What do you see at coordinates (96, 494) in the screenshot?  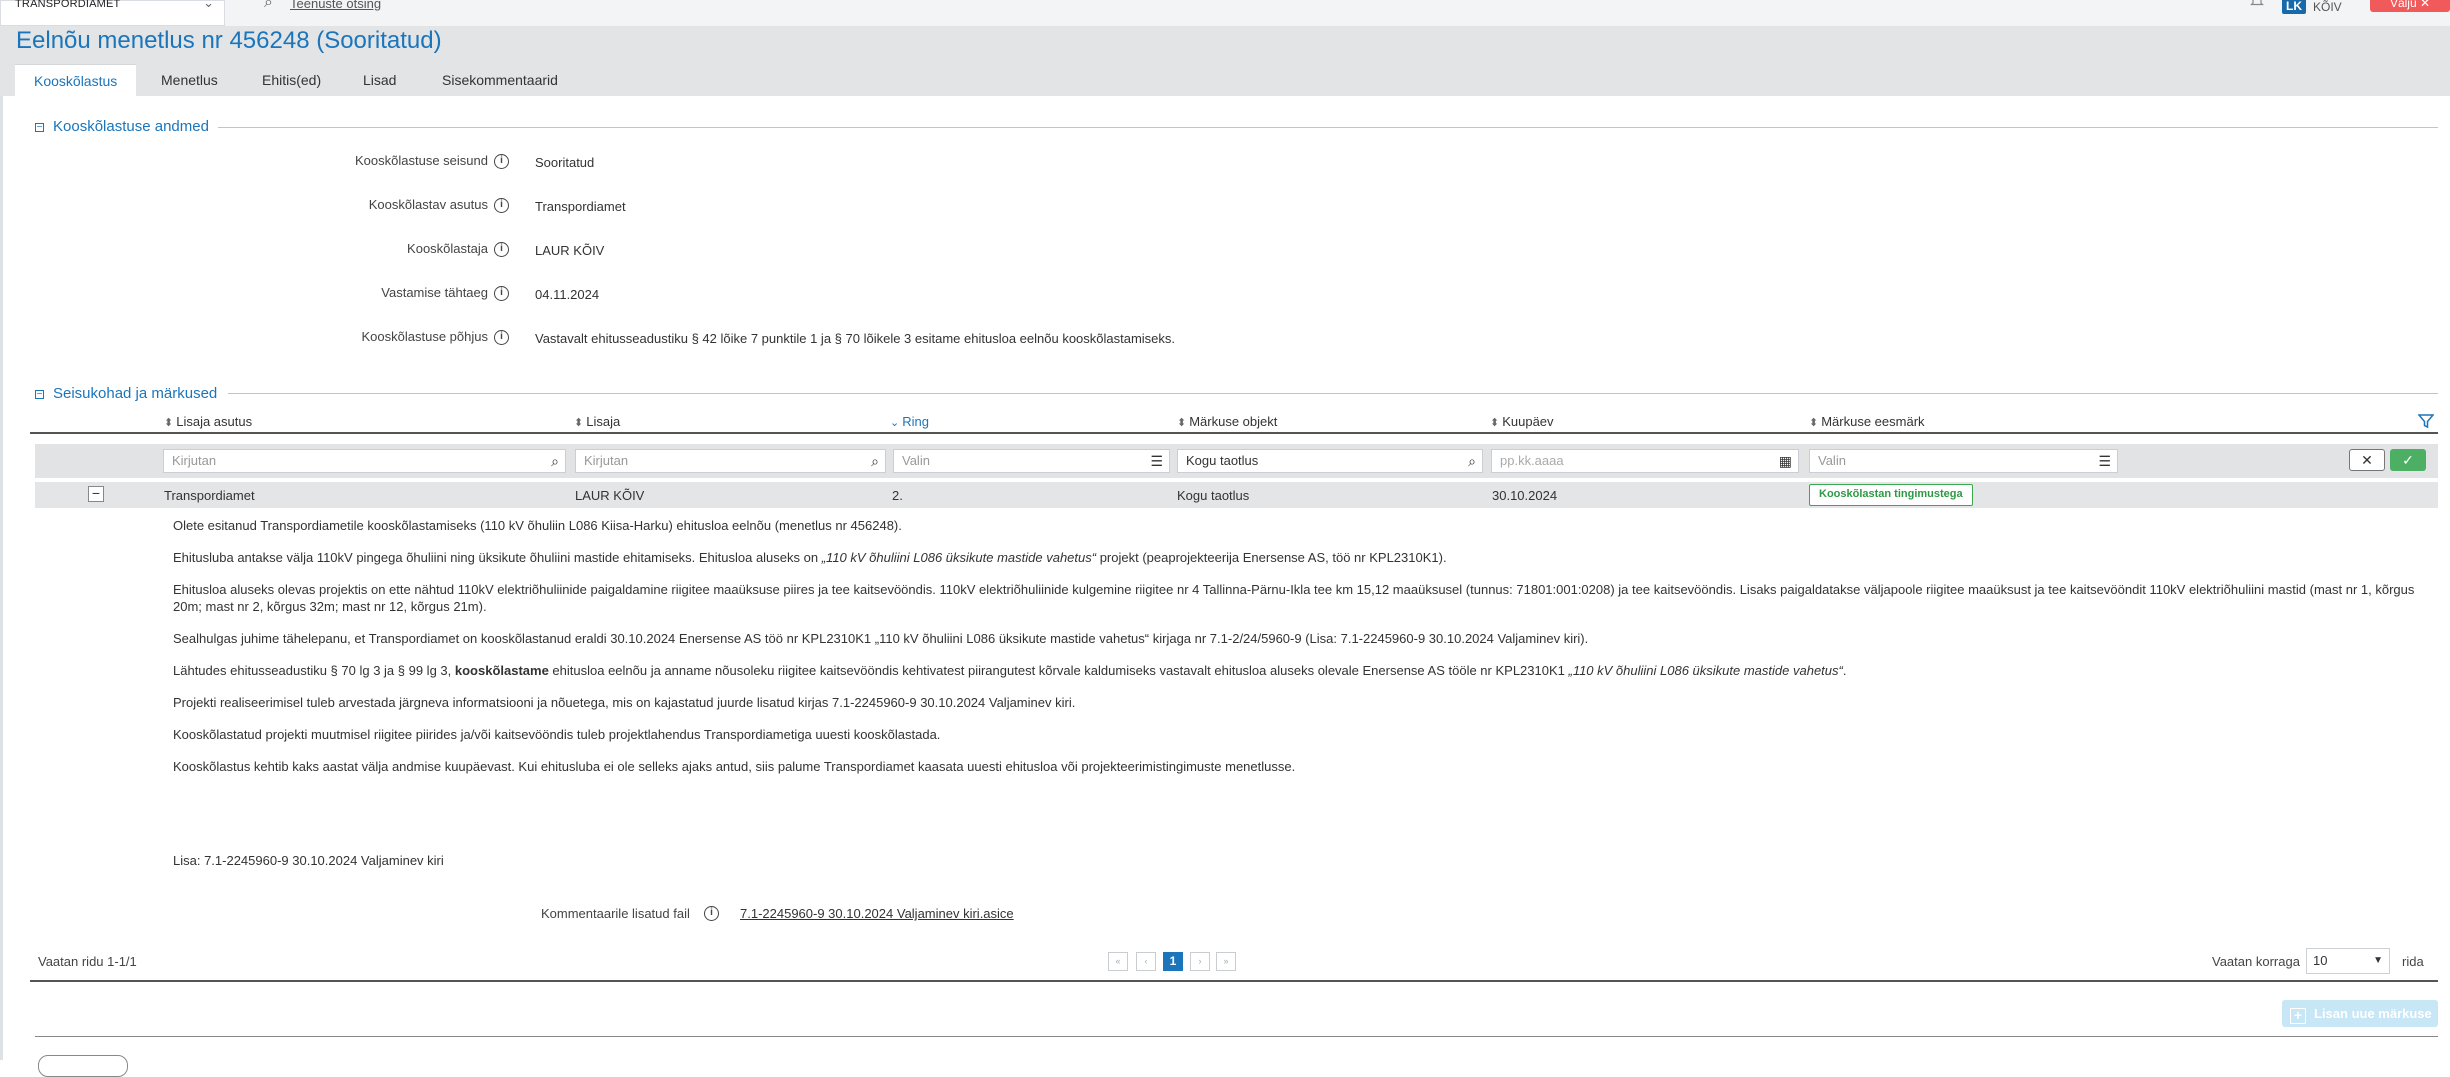 I see `row-collapse-button: −` at bounding box center [96, 494].